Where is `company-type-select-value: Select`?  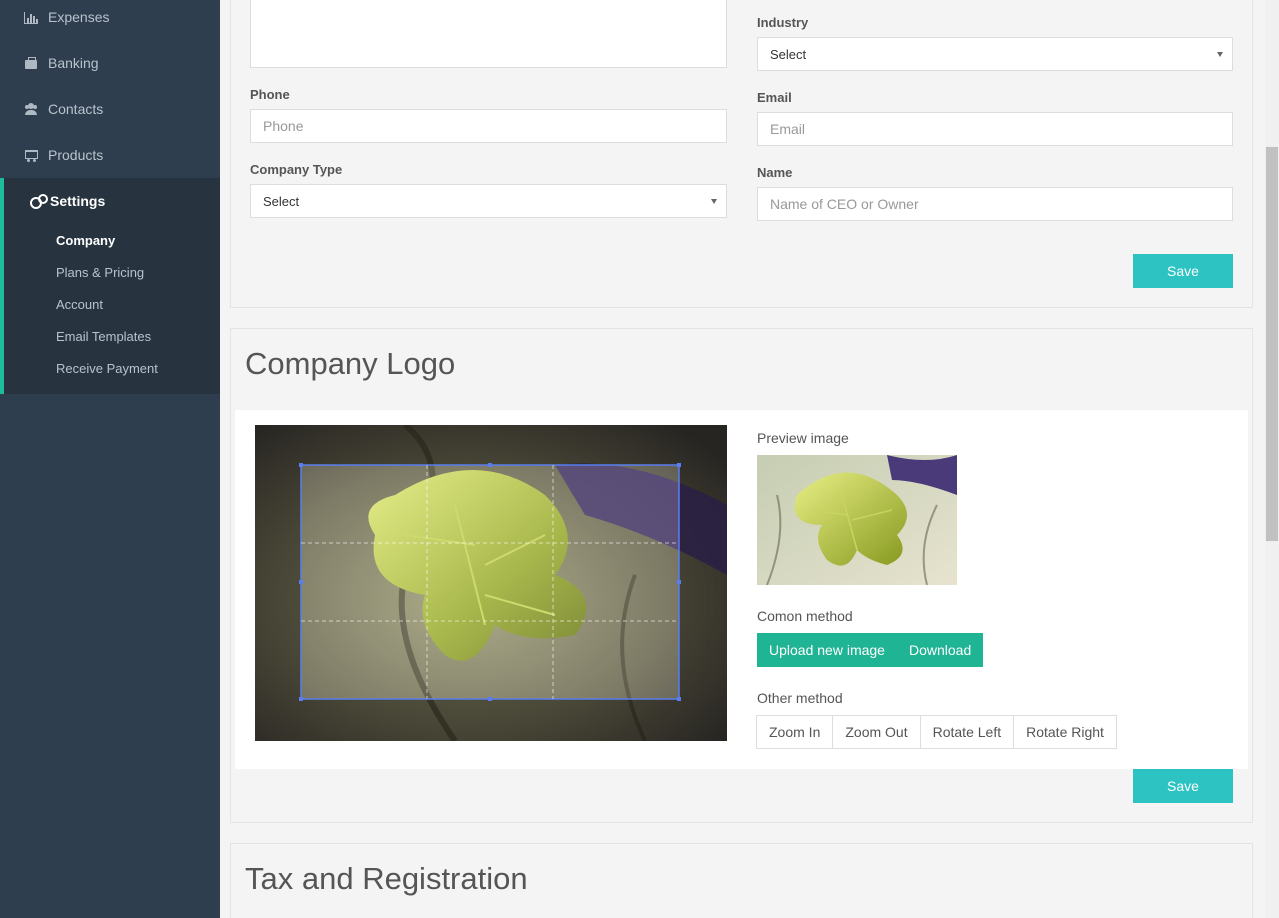 company-type-select-value: Select is located at coordinates (281, 201).